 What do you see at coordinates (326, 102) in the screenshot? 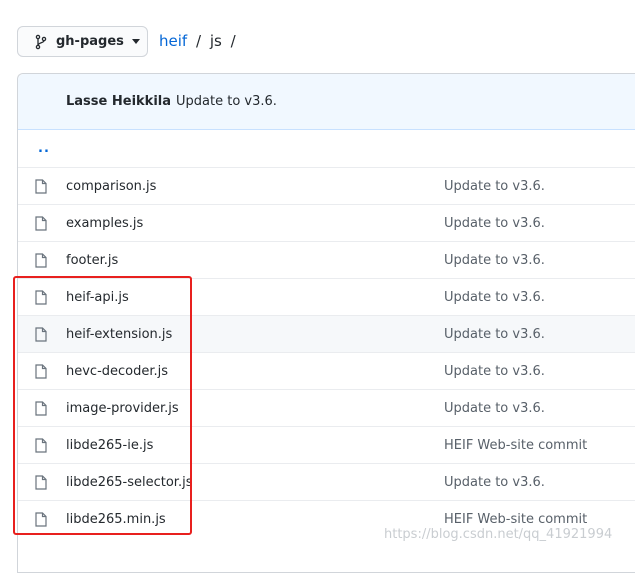
I see `latest-commit-header: Lasse Heikkila Update to v3.6.` at bounding box center [326, 102].